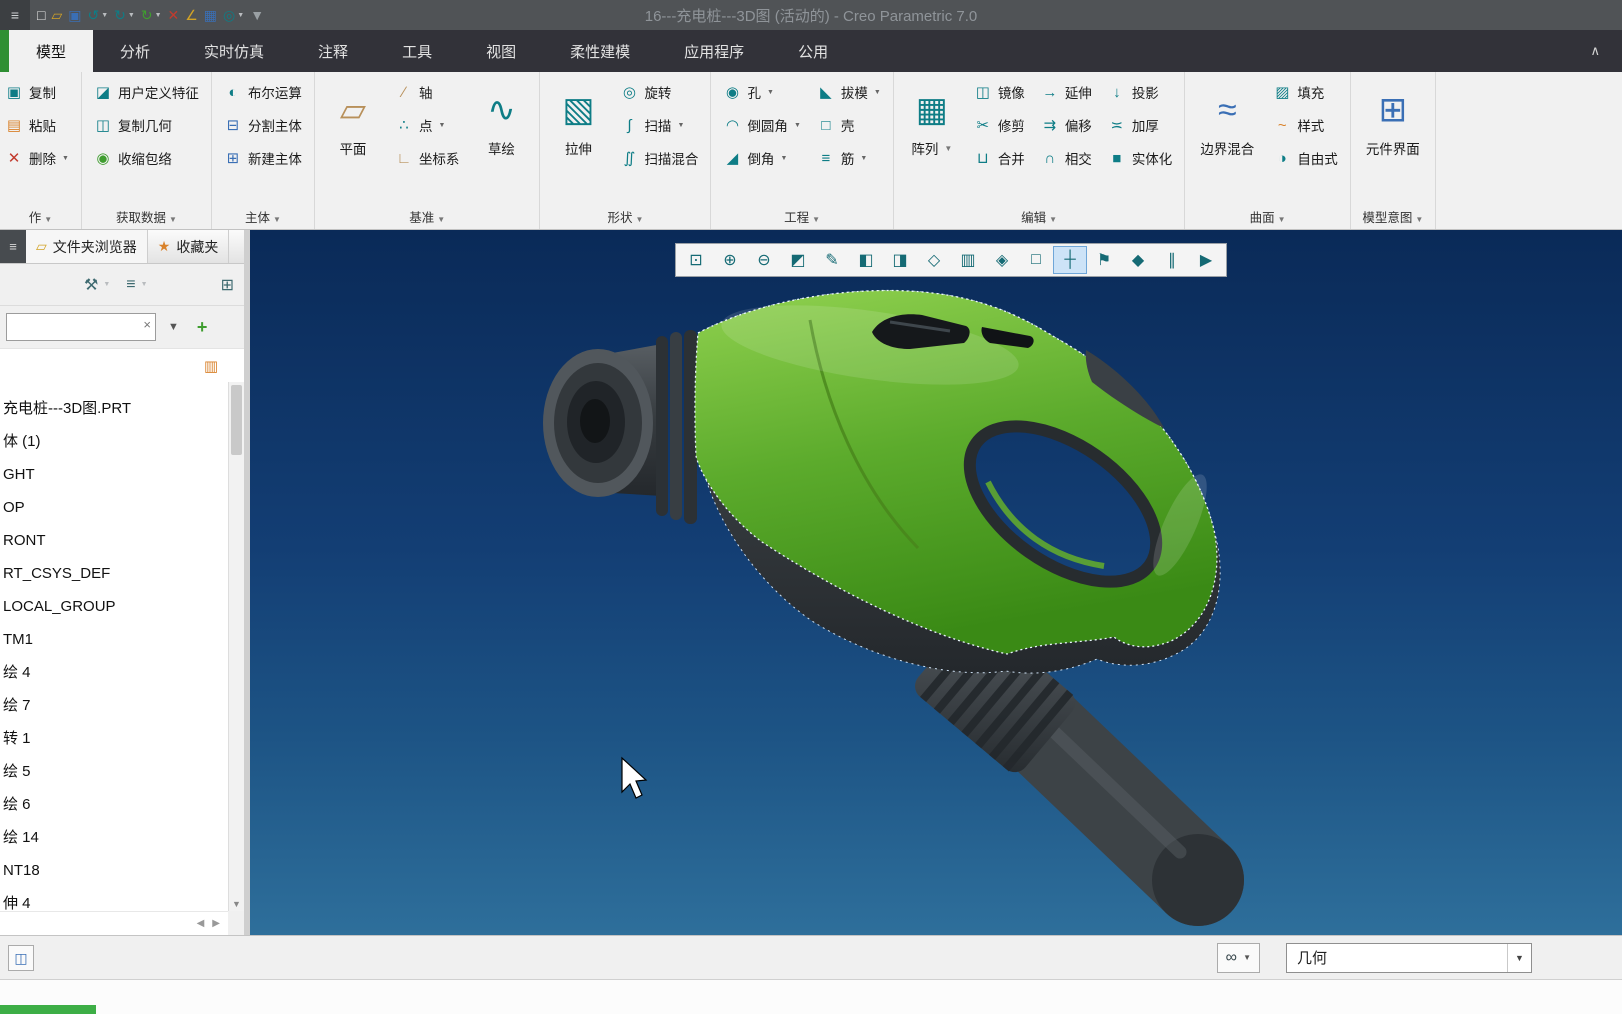 Image resolution: width=1622 pixels, height=1014 pixels. Describe the element at coordinates (659, 158) in the screenshot. I see `swept-blend-button: ∬ 扫描混合` at that location.